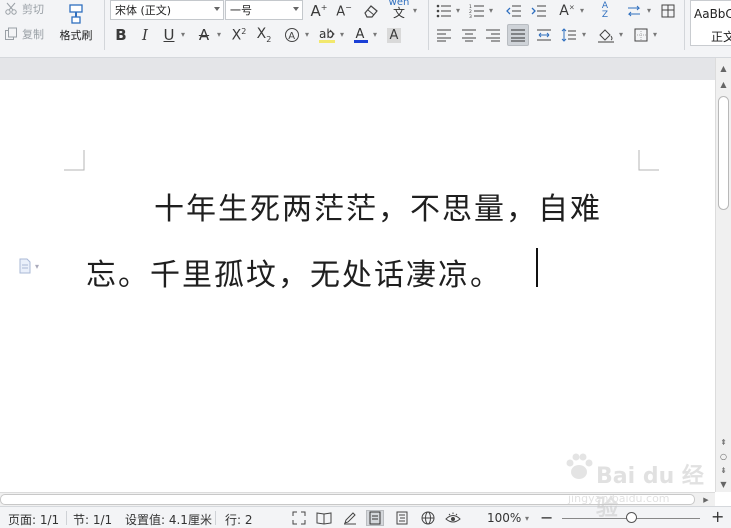 This screenshot has width=731, height=528. Describe the element at coordinates (168, 519) in the screenshot. I see `status-position: 设置值: 4.1厘米` at that location.